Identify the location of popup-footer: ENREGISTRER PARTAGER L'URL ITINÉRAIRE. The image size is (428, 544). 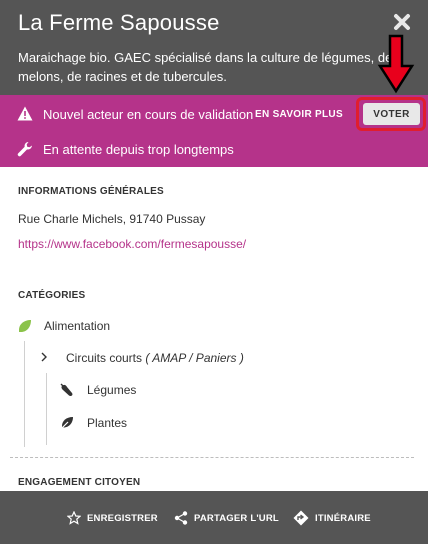
(214, 517).